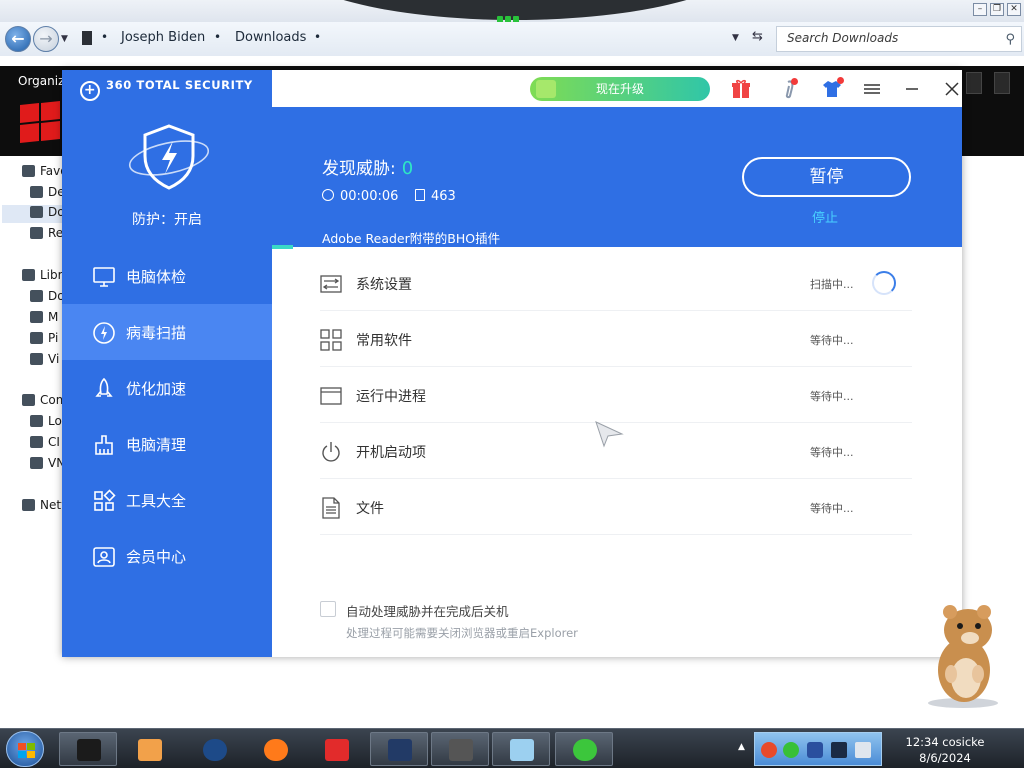 Image resolution: width=1024 pixels, height=768 pixels. What do you see at coordinates (741, 747) in the screenshot?
I see `show-hidden-icons-icon: ▲` at bounding box center [741, 747].